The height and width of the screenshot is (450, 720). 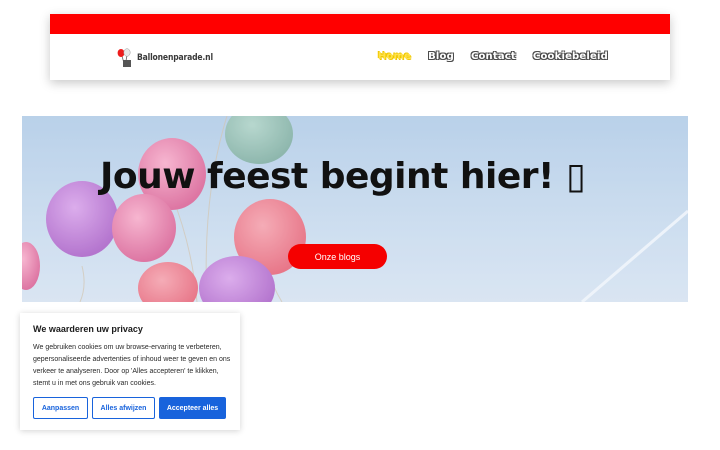 I want to click on accept-all-button: Accepteer alles, so click(x=192, y=408).